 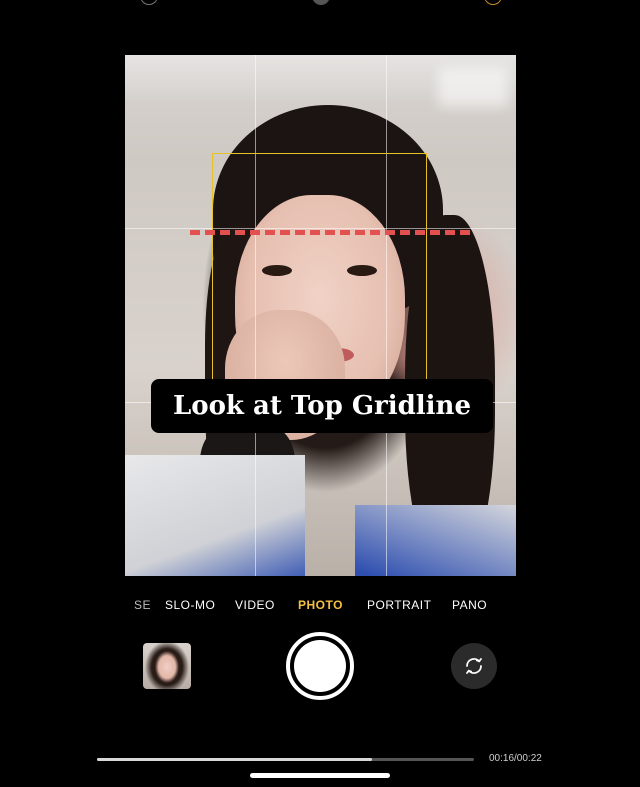 What do you see at coordinates (320, 775) in the screenshot?
I see `home-indicator` at bounding box center [320, 775].